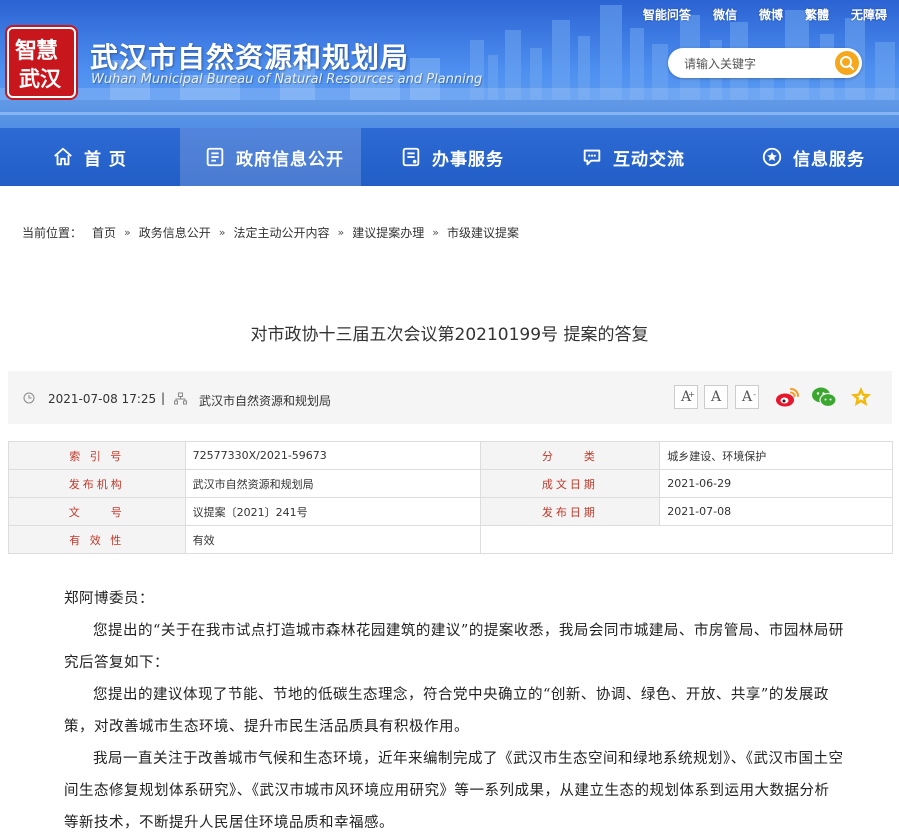 This screenshot has width=899, height=839. What do you see at coordinates (449, 108) in the screenshot?
I see `header-river` at bounding box center [449, 108].